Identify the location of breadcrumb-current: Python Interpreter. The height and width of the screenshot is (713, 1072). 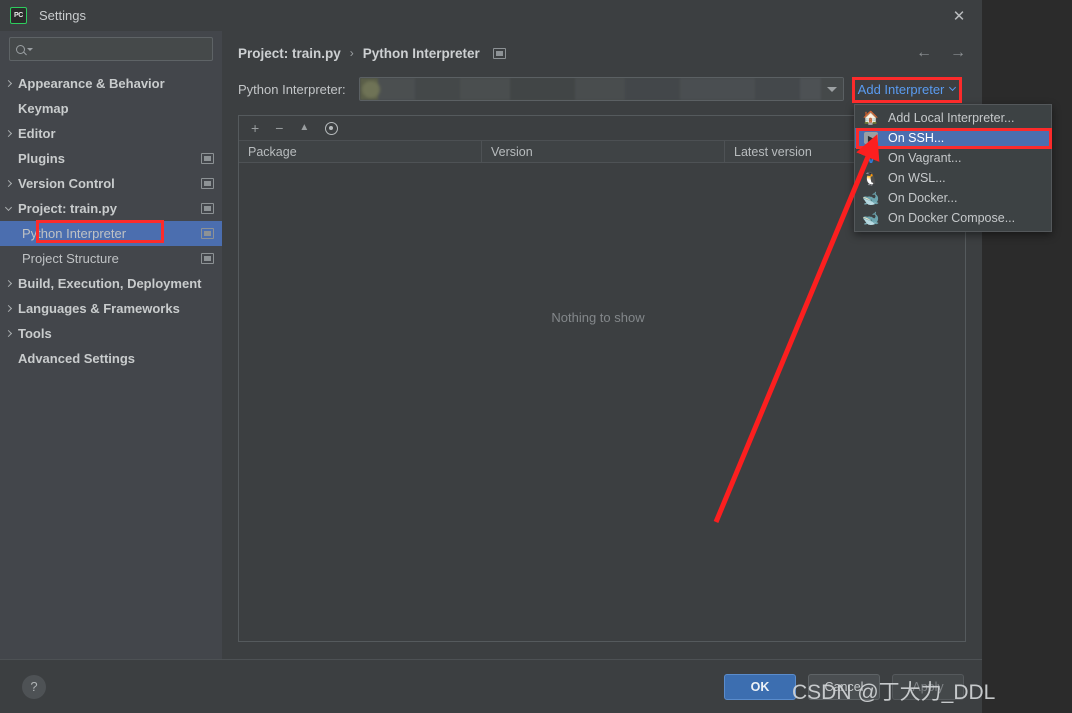
(421, 53).